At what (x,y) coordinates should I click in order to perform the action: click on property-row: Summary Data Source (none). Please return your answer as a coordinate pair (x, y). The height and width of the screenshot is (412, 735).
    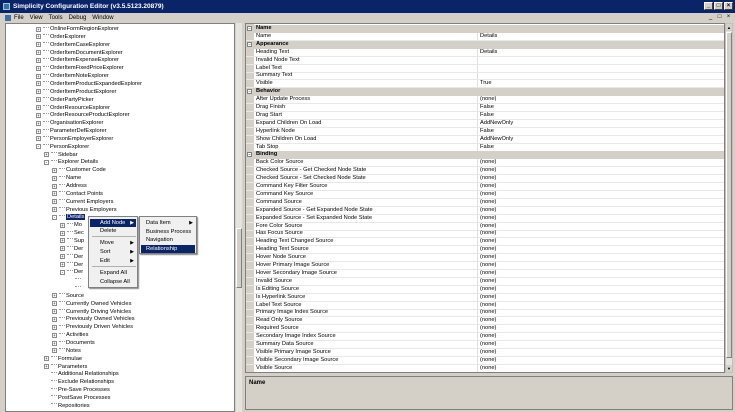
    Looking at the image, I should click on (485, 345).